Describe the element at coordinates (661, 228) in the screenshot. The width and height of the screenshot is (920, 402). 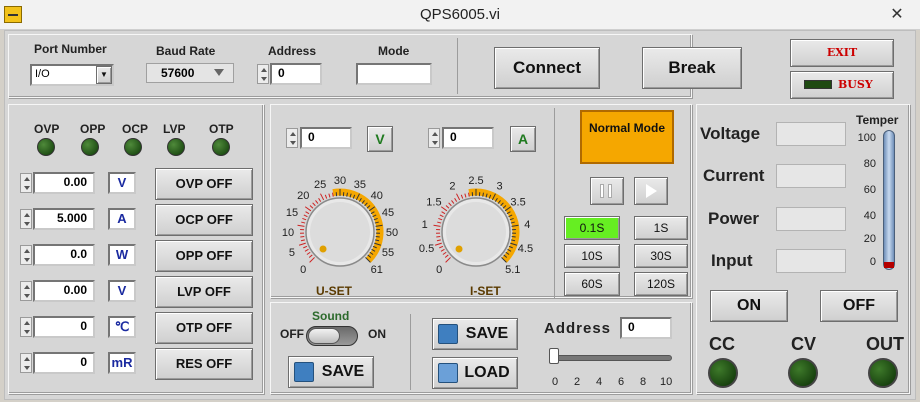
I see `timer-button-1s: 1S` at that location.